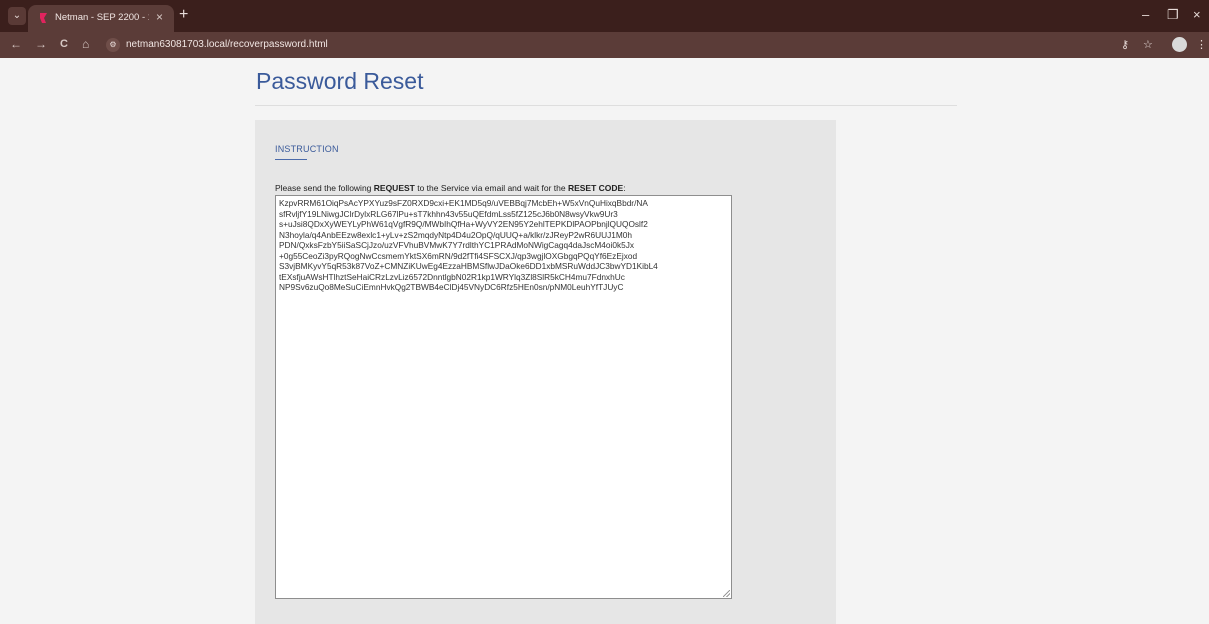  What do you see at coordinates (340, 81) in the screenshot?
I see `page-title: Password Reset` at bounding box center [340, 81].